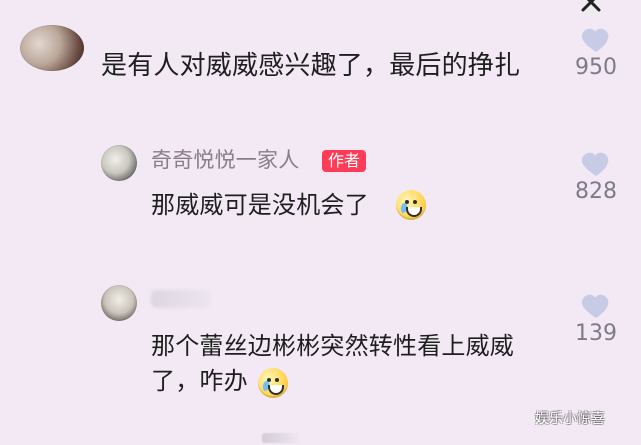  Describe the element at coordinates (282, 438) in the screenshot. I see `partial-next-comment` at that location.